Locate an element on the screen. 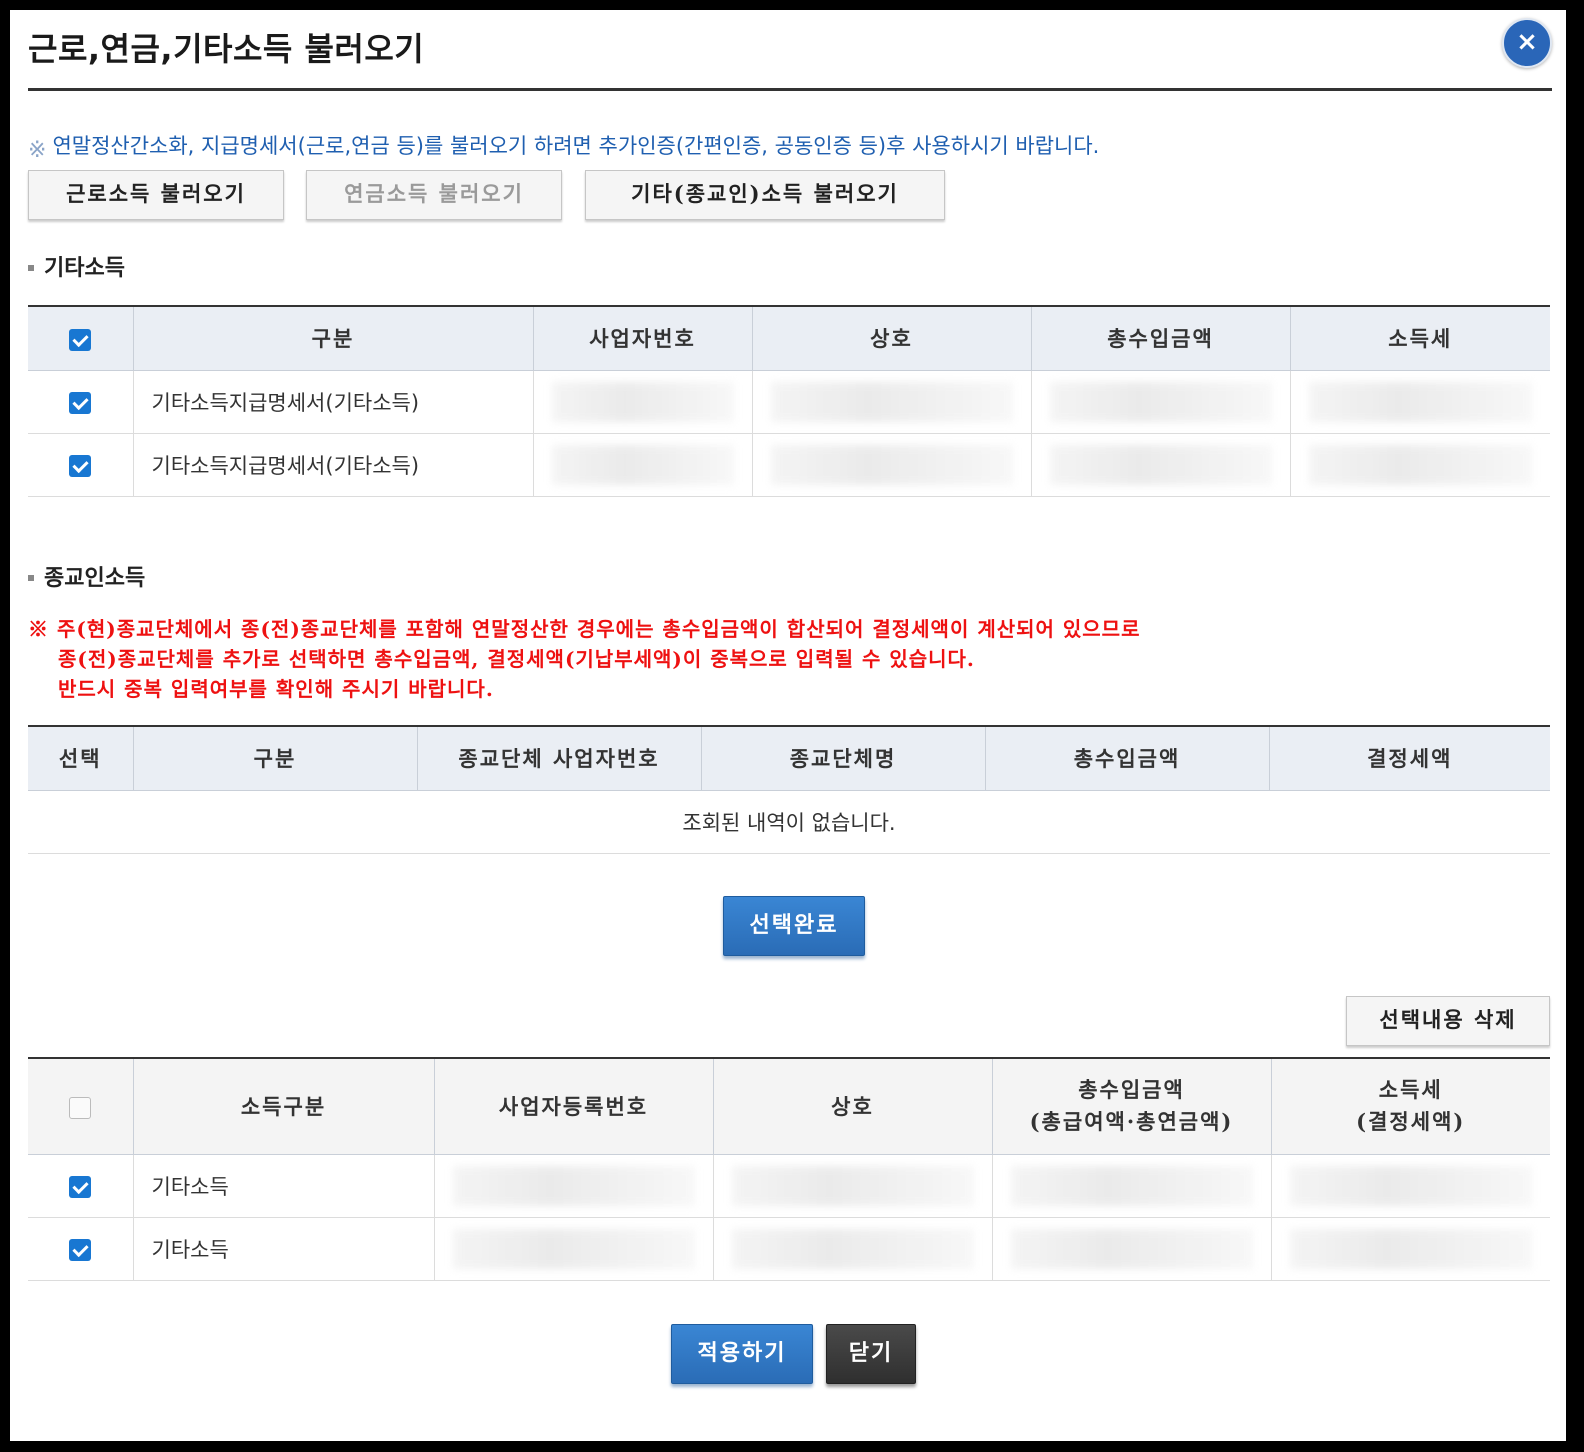 Image resolution: width=1584 pixels, height=1452 pixels. title-divider is located at coordinates (790, 89).